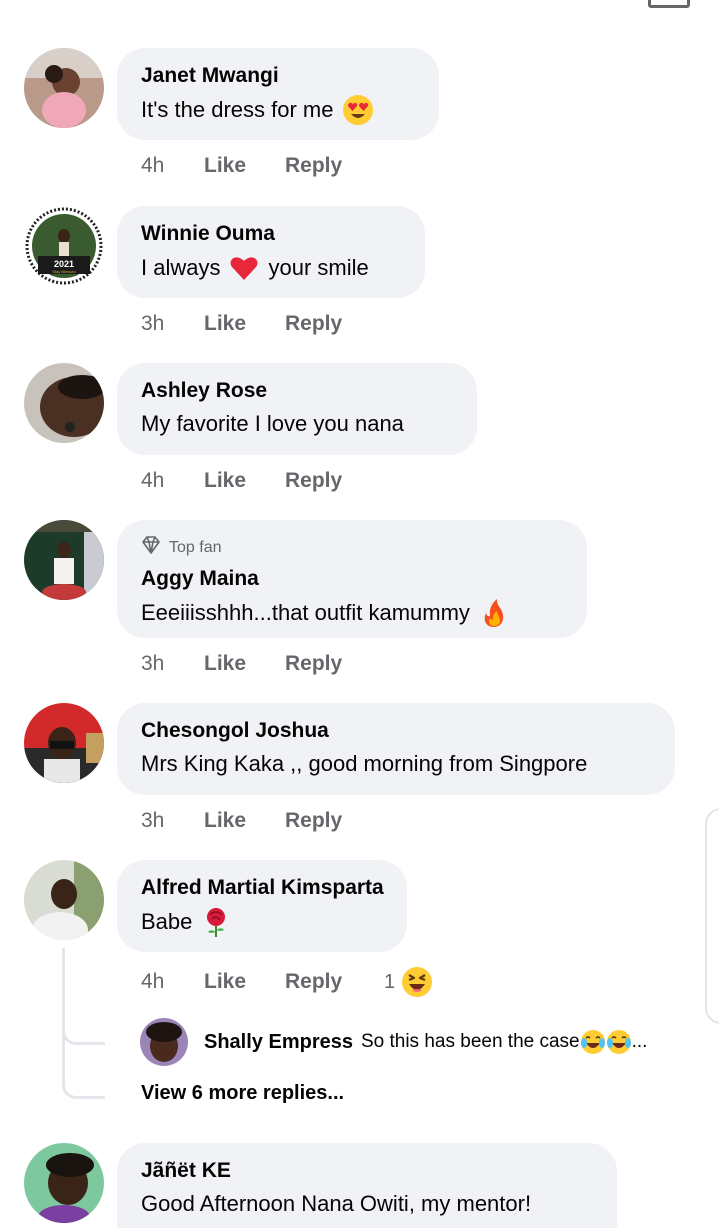 Image resolution: width=719 pixels, height=1228 pixels. I want to click on comment-text: Good Afternoon Nana Owiti, my mentor!, so click(367, 1204).